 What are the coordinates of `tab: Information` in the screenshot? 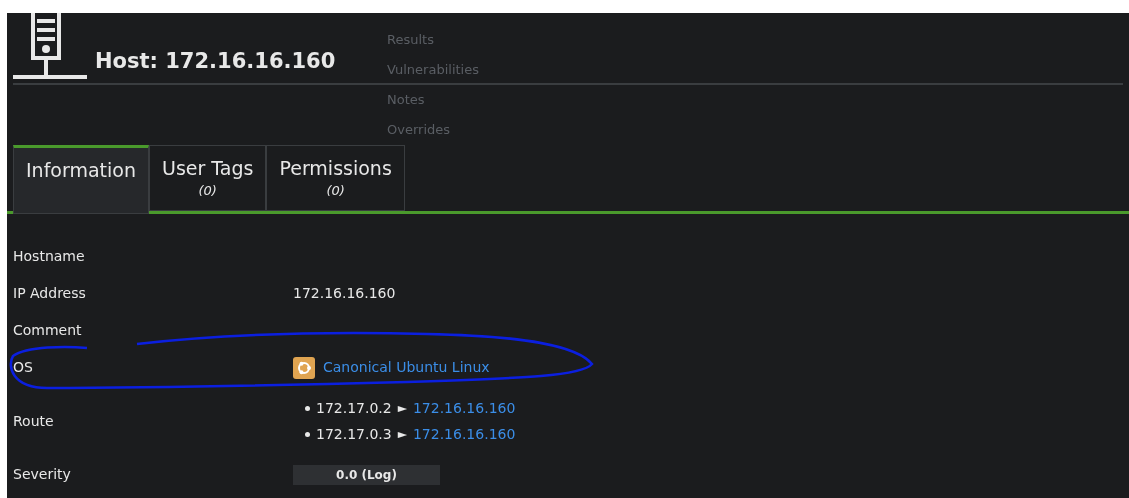 It's located at (81, 179).